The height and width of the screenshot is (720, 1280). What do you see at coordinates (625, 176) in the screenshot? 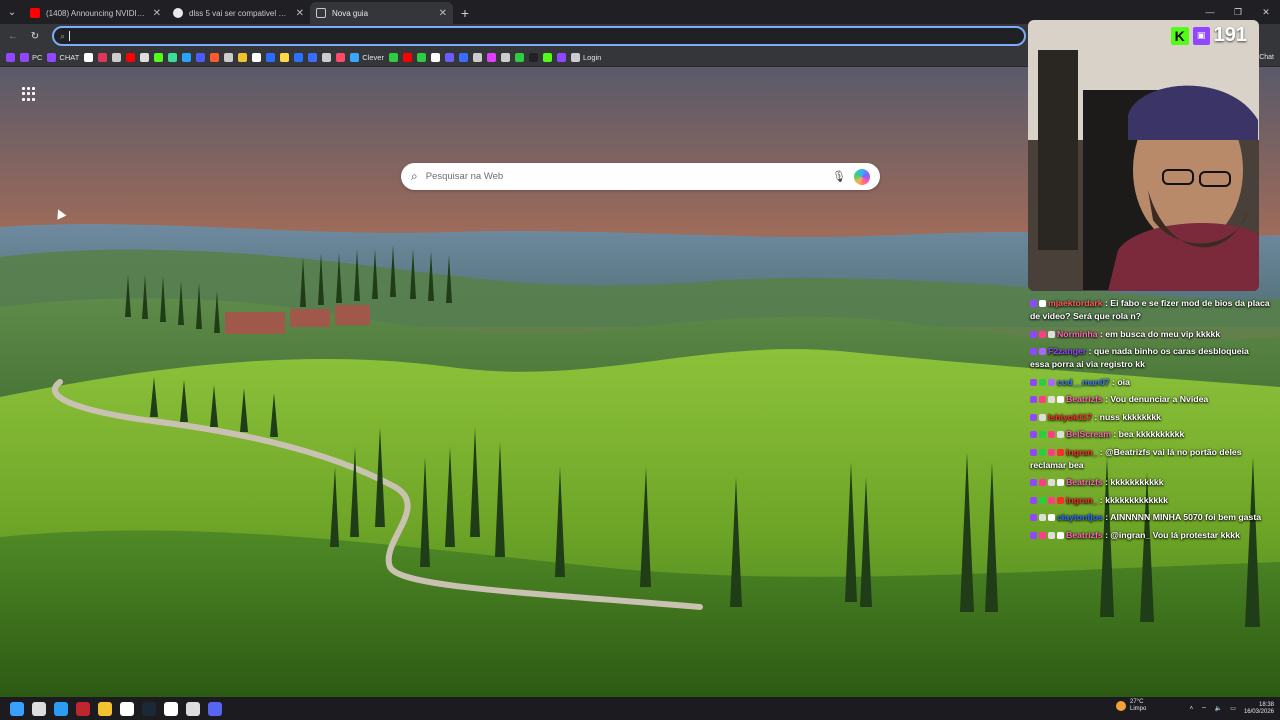
I see `search-input: Pesquisar na Web` at bounding box center [625, 176].